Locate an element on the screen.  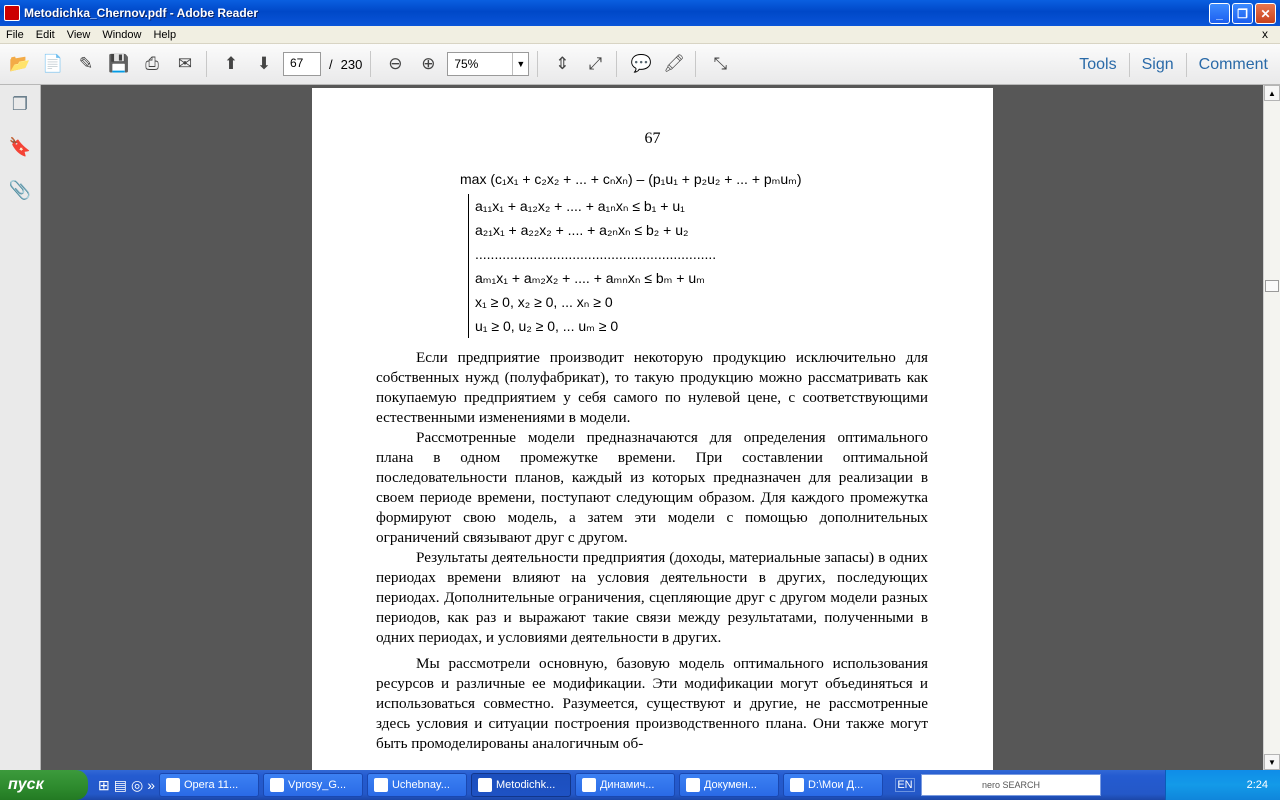
tools-link: Tools is located at coordinates (1097, 65).